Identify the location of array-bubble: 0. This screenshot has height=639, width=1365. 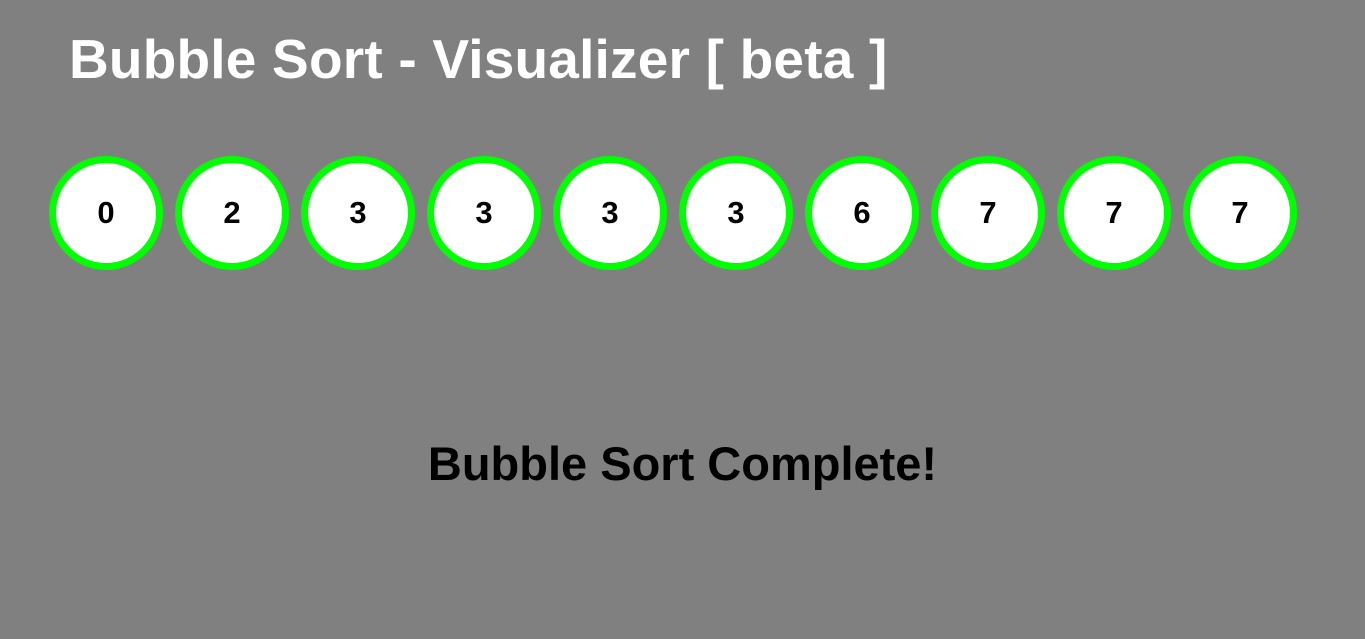
(106, 213).